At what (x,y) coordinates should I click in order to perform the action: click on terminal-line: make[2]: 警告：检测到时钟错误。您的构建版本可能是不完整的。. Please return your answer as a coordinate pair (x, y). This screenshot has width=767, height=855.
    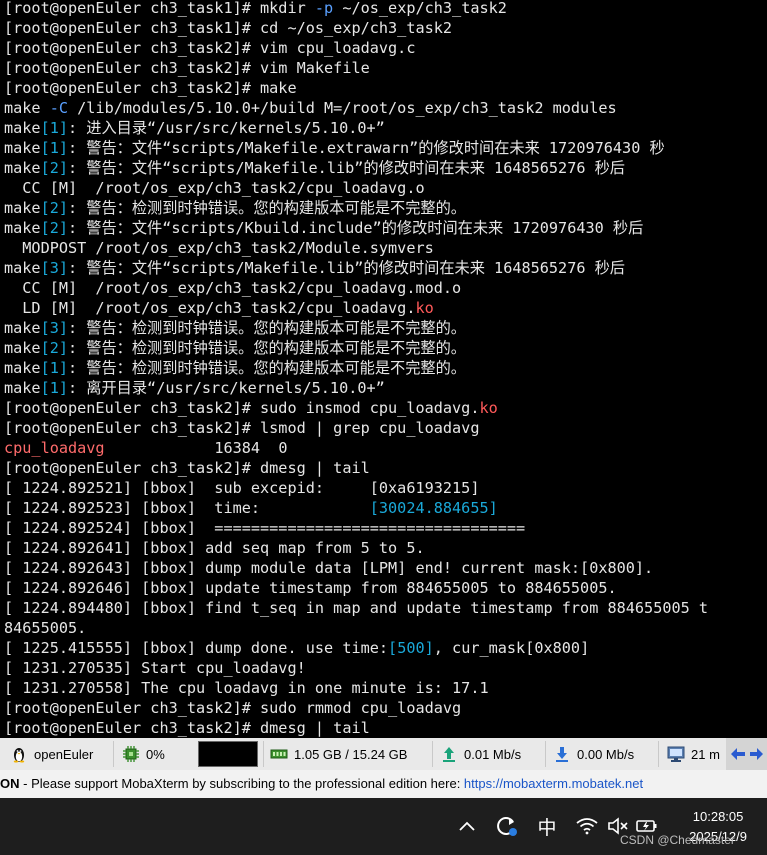
    Looking at the image, I should click on (235, 208).